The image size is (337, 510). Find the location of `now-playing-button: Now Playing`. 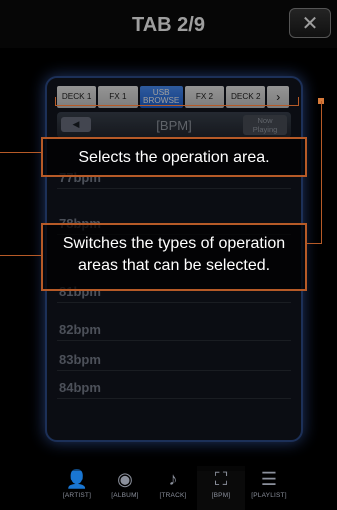

now-playing-button: Now Playing is located at coordinates (265, 125).